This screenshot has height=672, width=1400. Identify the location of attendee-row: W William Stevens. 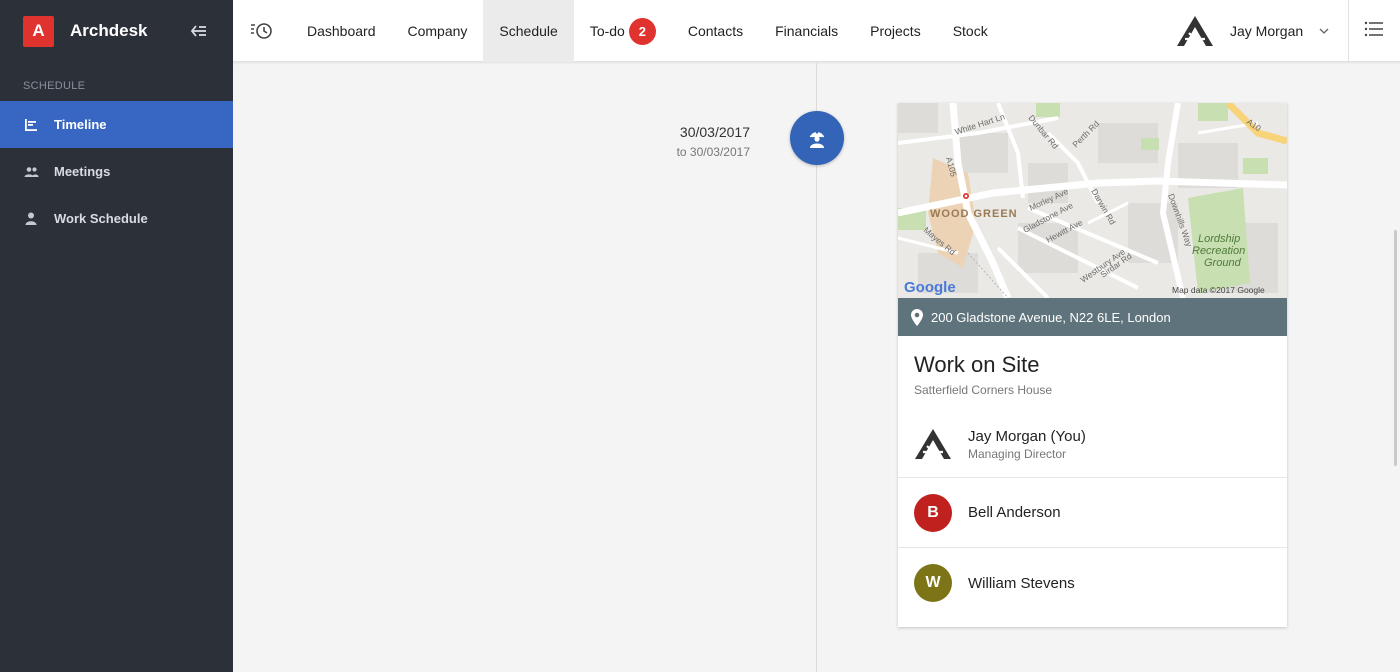
(1092, 583).